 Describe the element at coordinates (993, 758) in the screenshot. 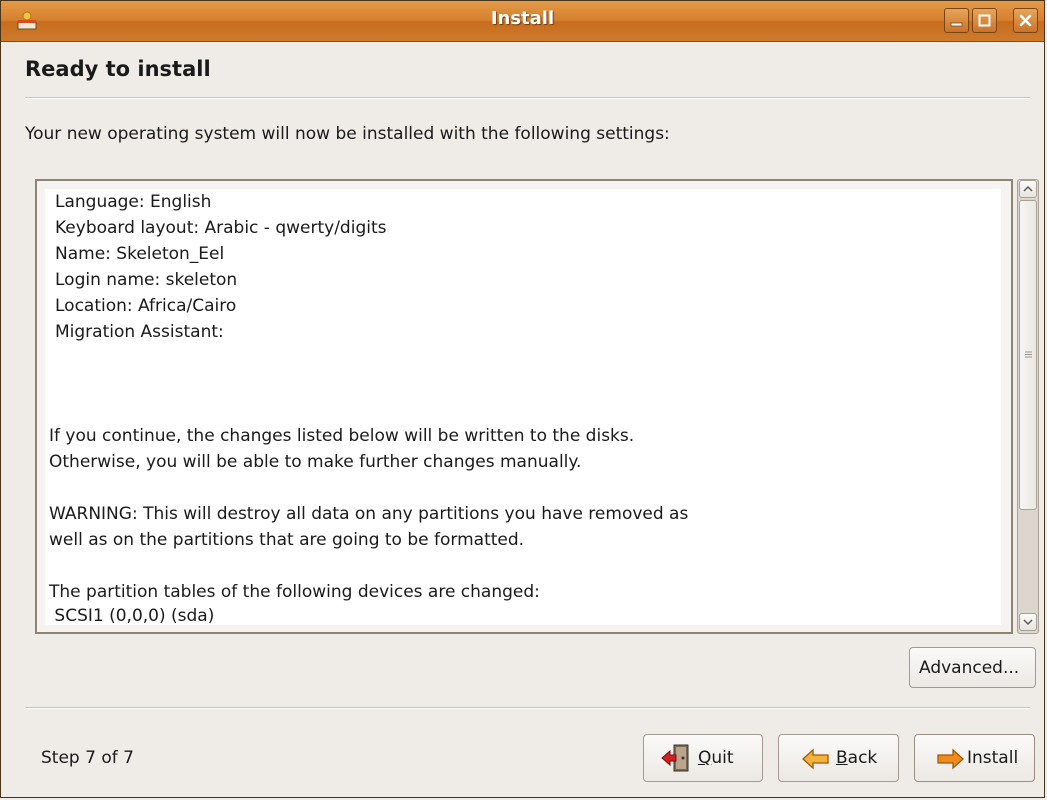

I see `install-button-label: Install` at that location.